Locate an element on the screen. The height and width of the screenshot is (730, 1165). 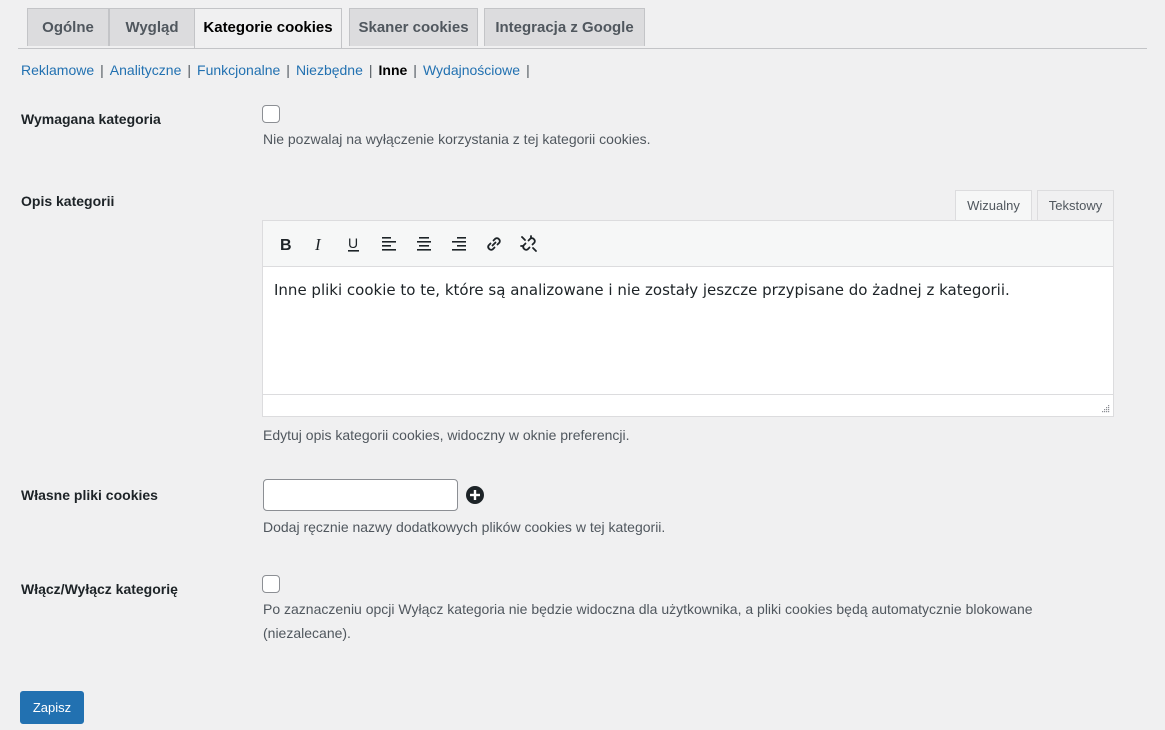
toggle-category-description-cont: (niezalecane). is located at coordinates (307, 633).